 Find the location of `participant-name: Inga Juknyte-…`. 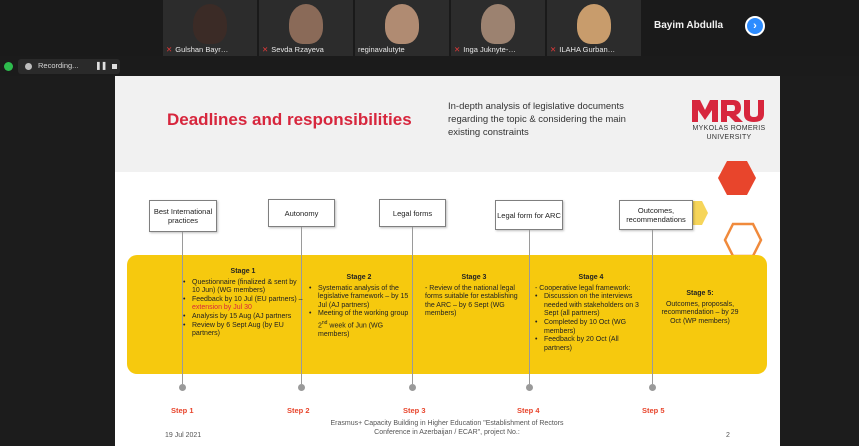

participant-name: Inga Juknyte-… is located at coordinates (489, 49).